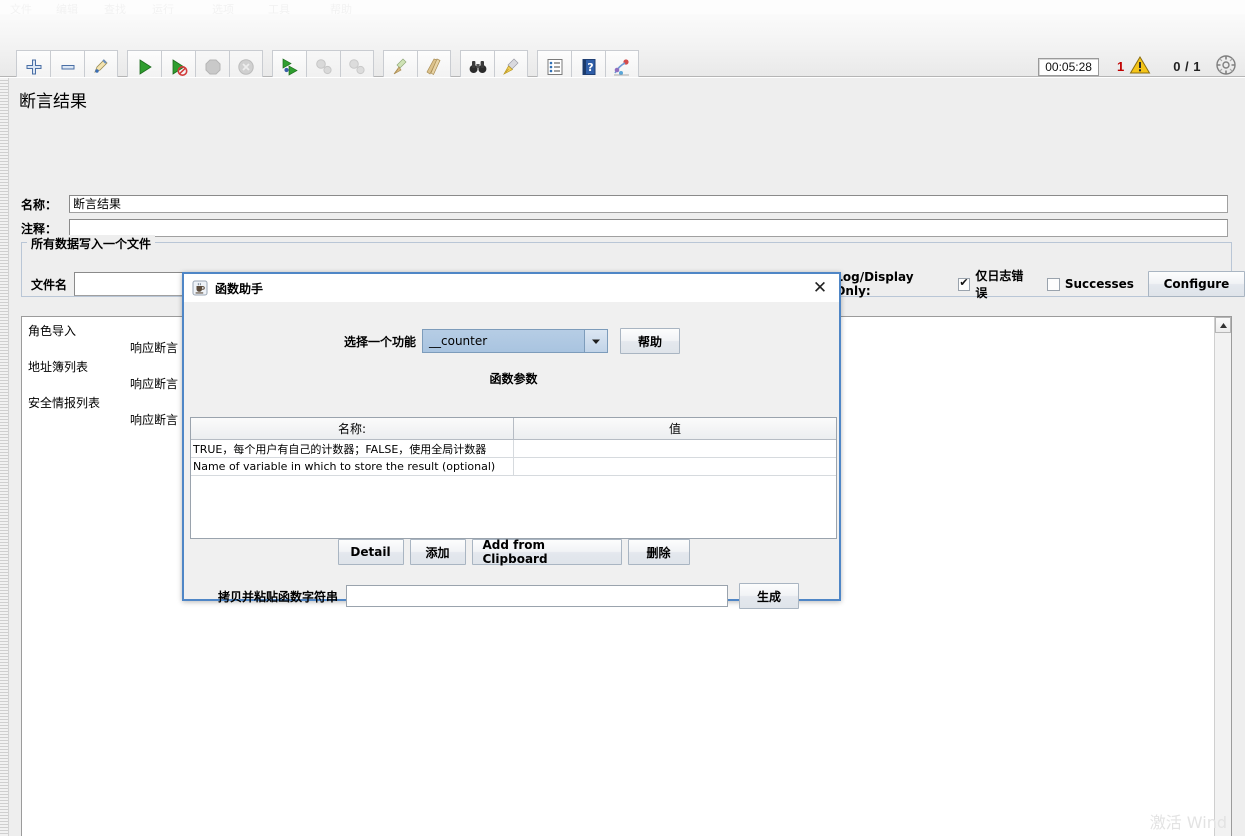  What do you see at coordinates (999, 284) in the screenshot?
I see `errors-only-label: 仅日志错误` at bounding box center [999, 284].